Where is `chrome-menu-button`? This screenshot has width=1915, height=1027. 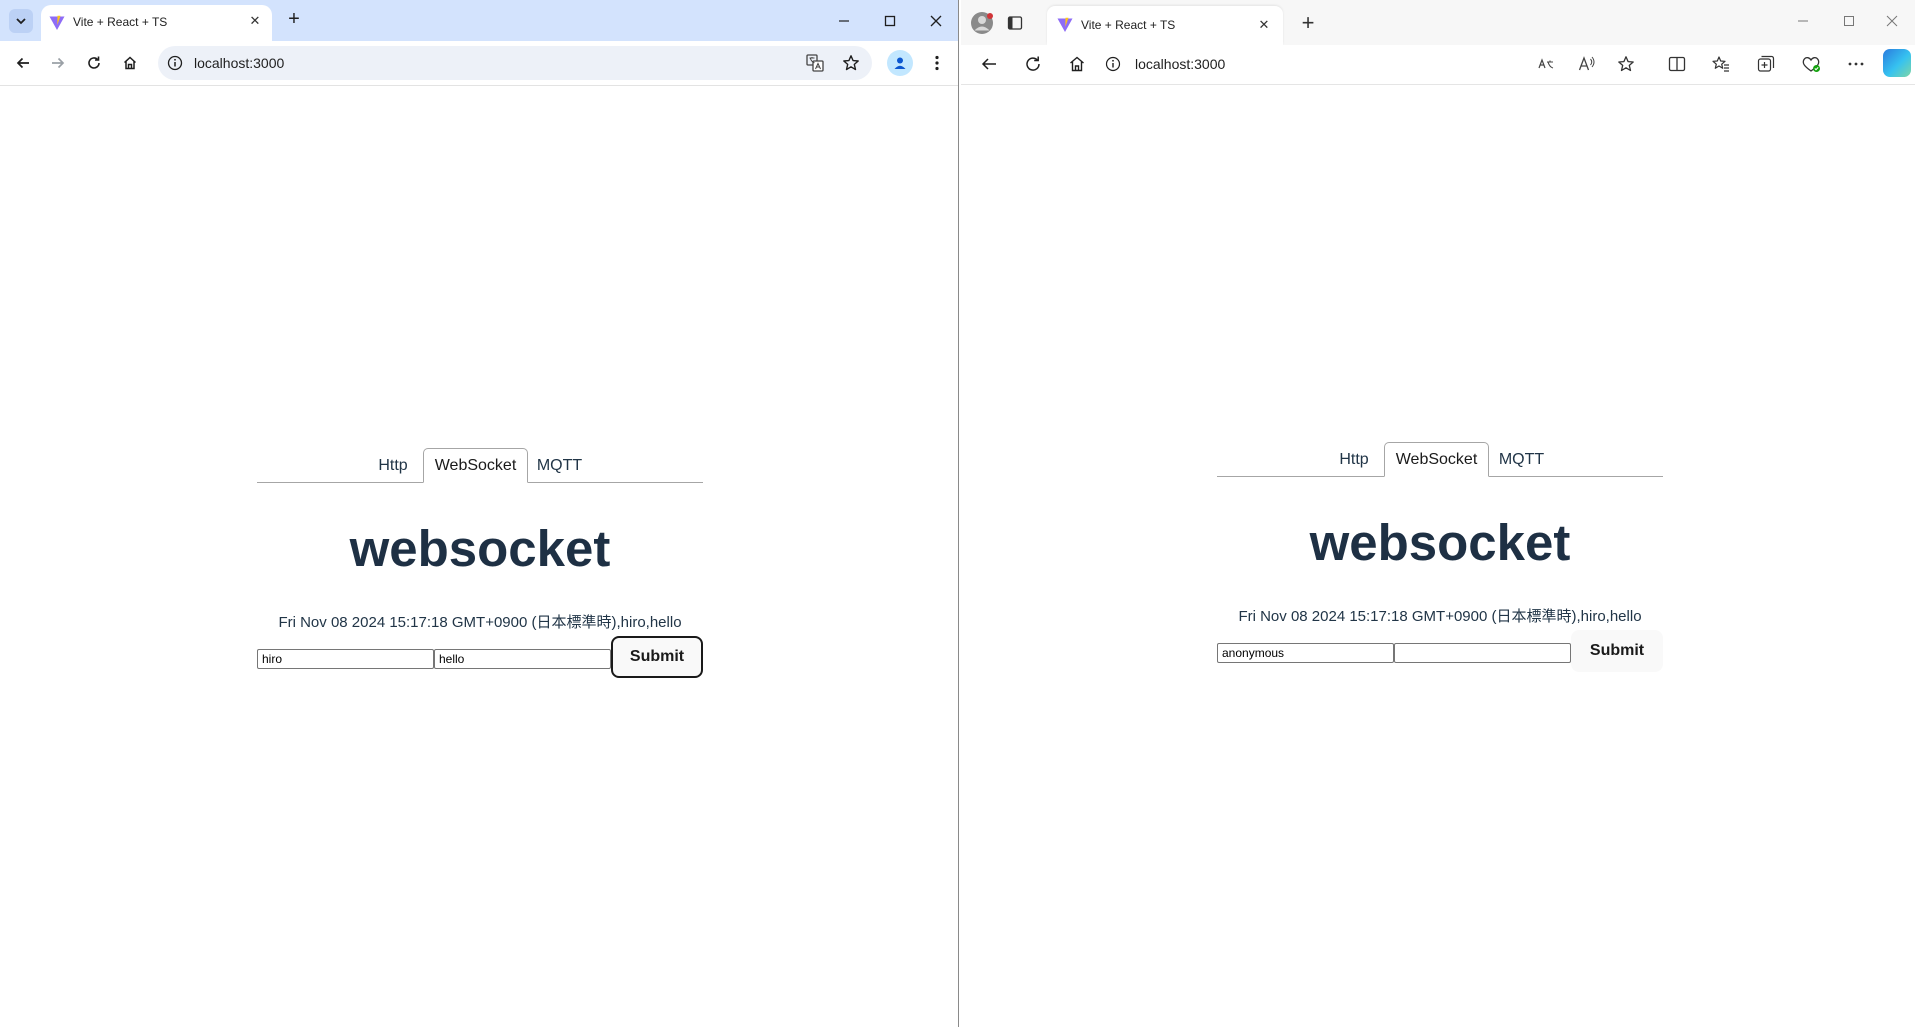 chrome-menu-button is located at coordinates (937, 63).